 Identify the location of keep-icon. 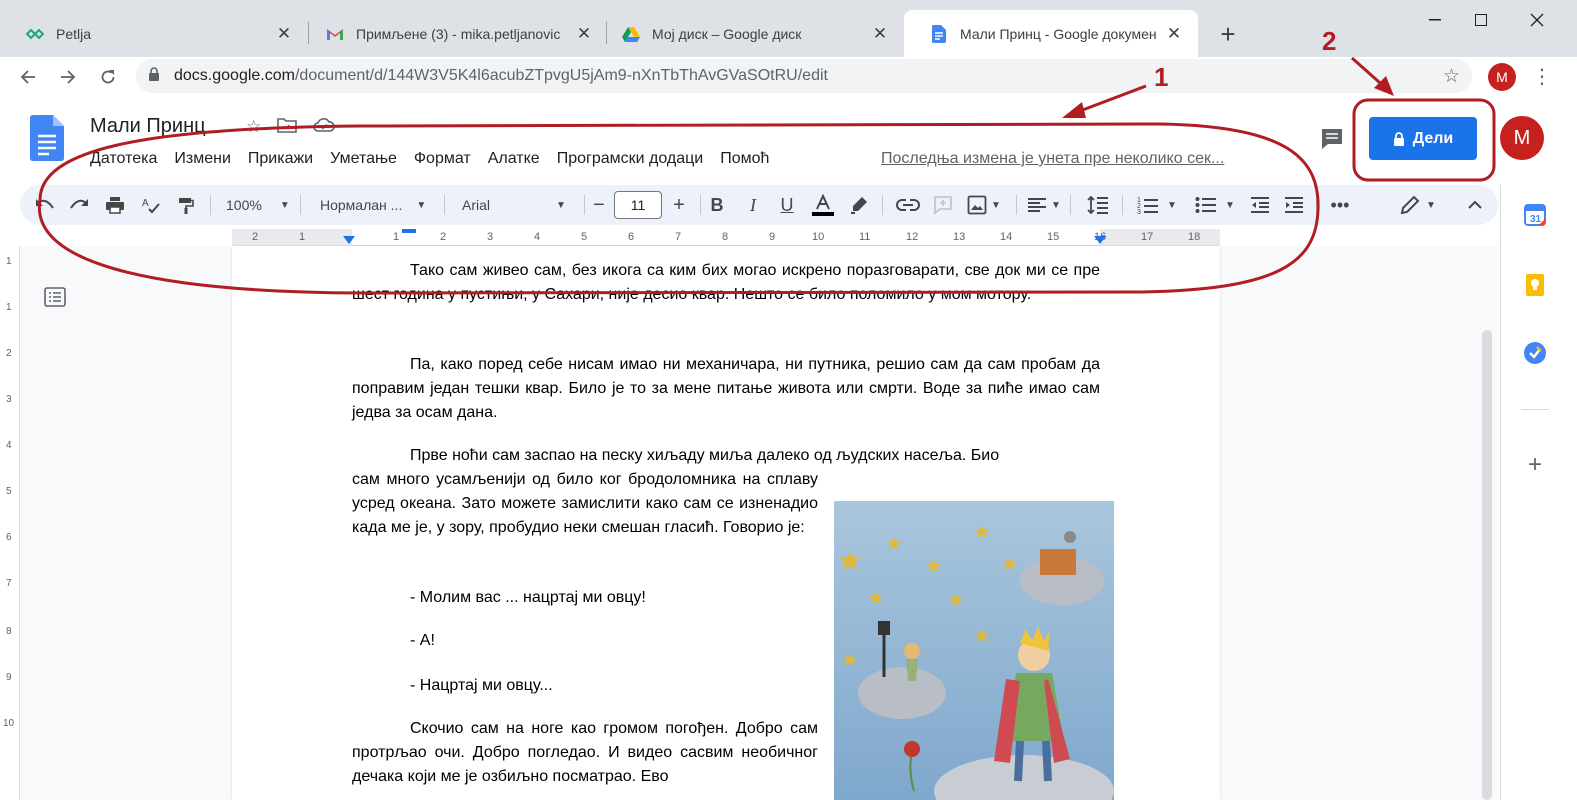
(1535, 285).